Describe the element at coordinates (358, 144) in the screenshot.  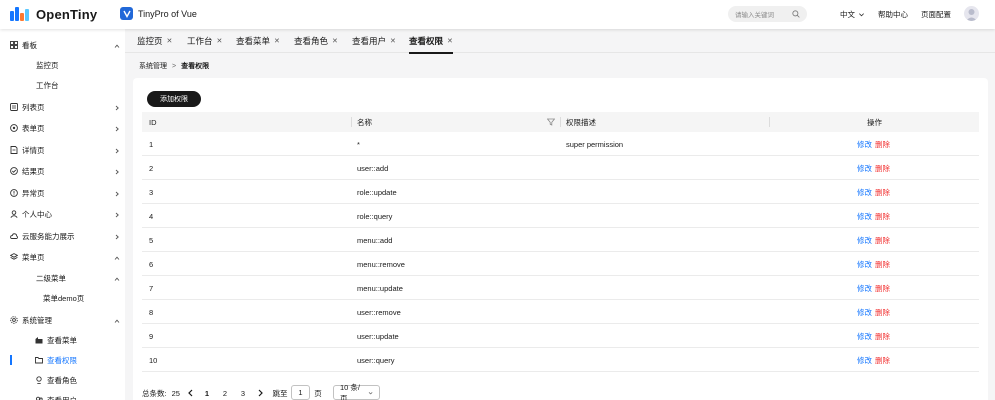
I see `cell-name: *` at that location.